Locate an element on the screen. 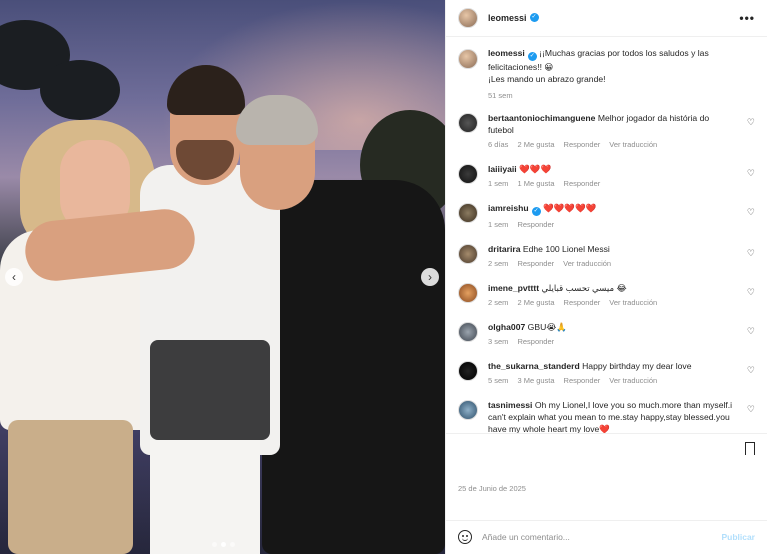 Image resolution: width=767 pixels, height=554 pixels. more-options-icon: ••• is located at coordinates (747, 18).